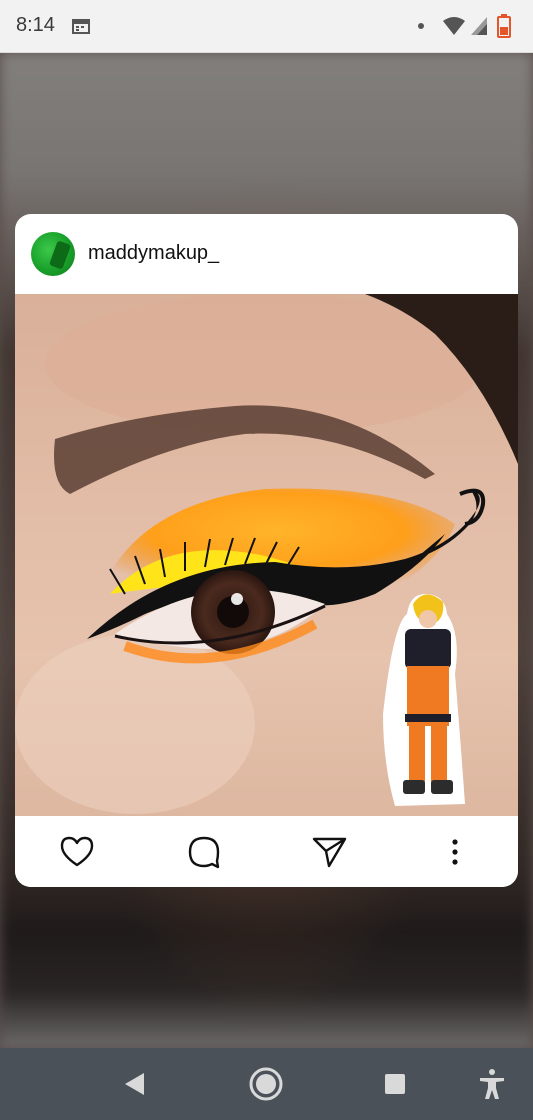 Image resolution: width=533 pixels, height=1120 pixels. I want to click on battery-icon, so click(504, 26).